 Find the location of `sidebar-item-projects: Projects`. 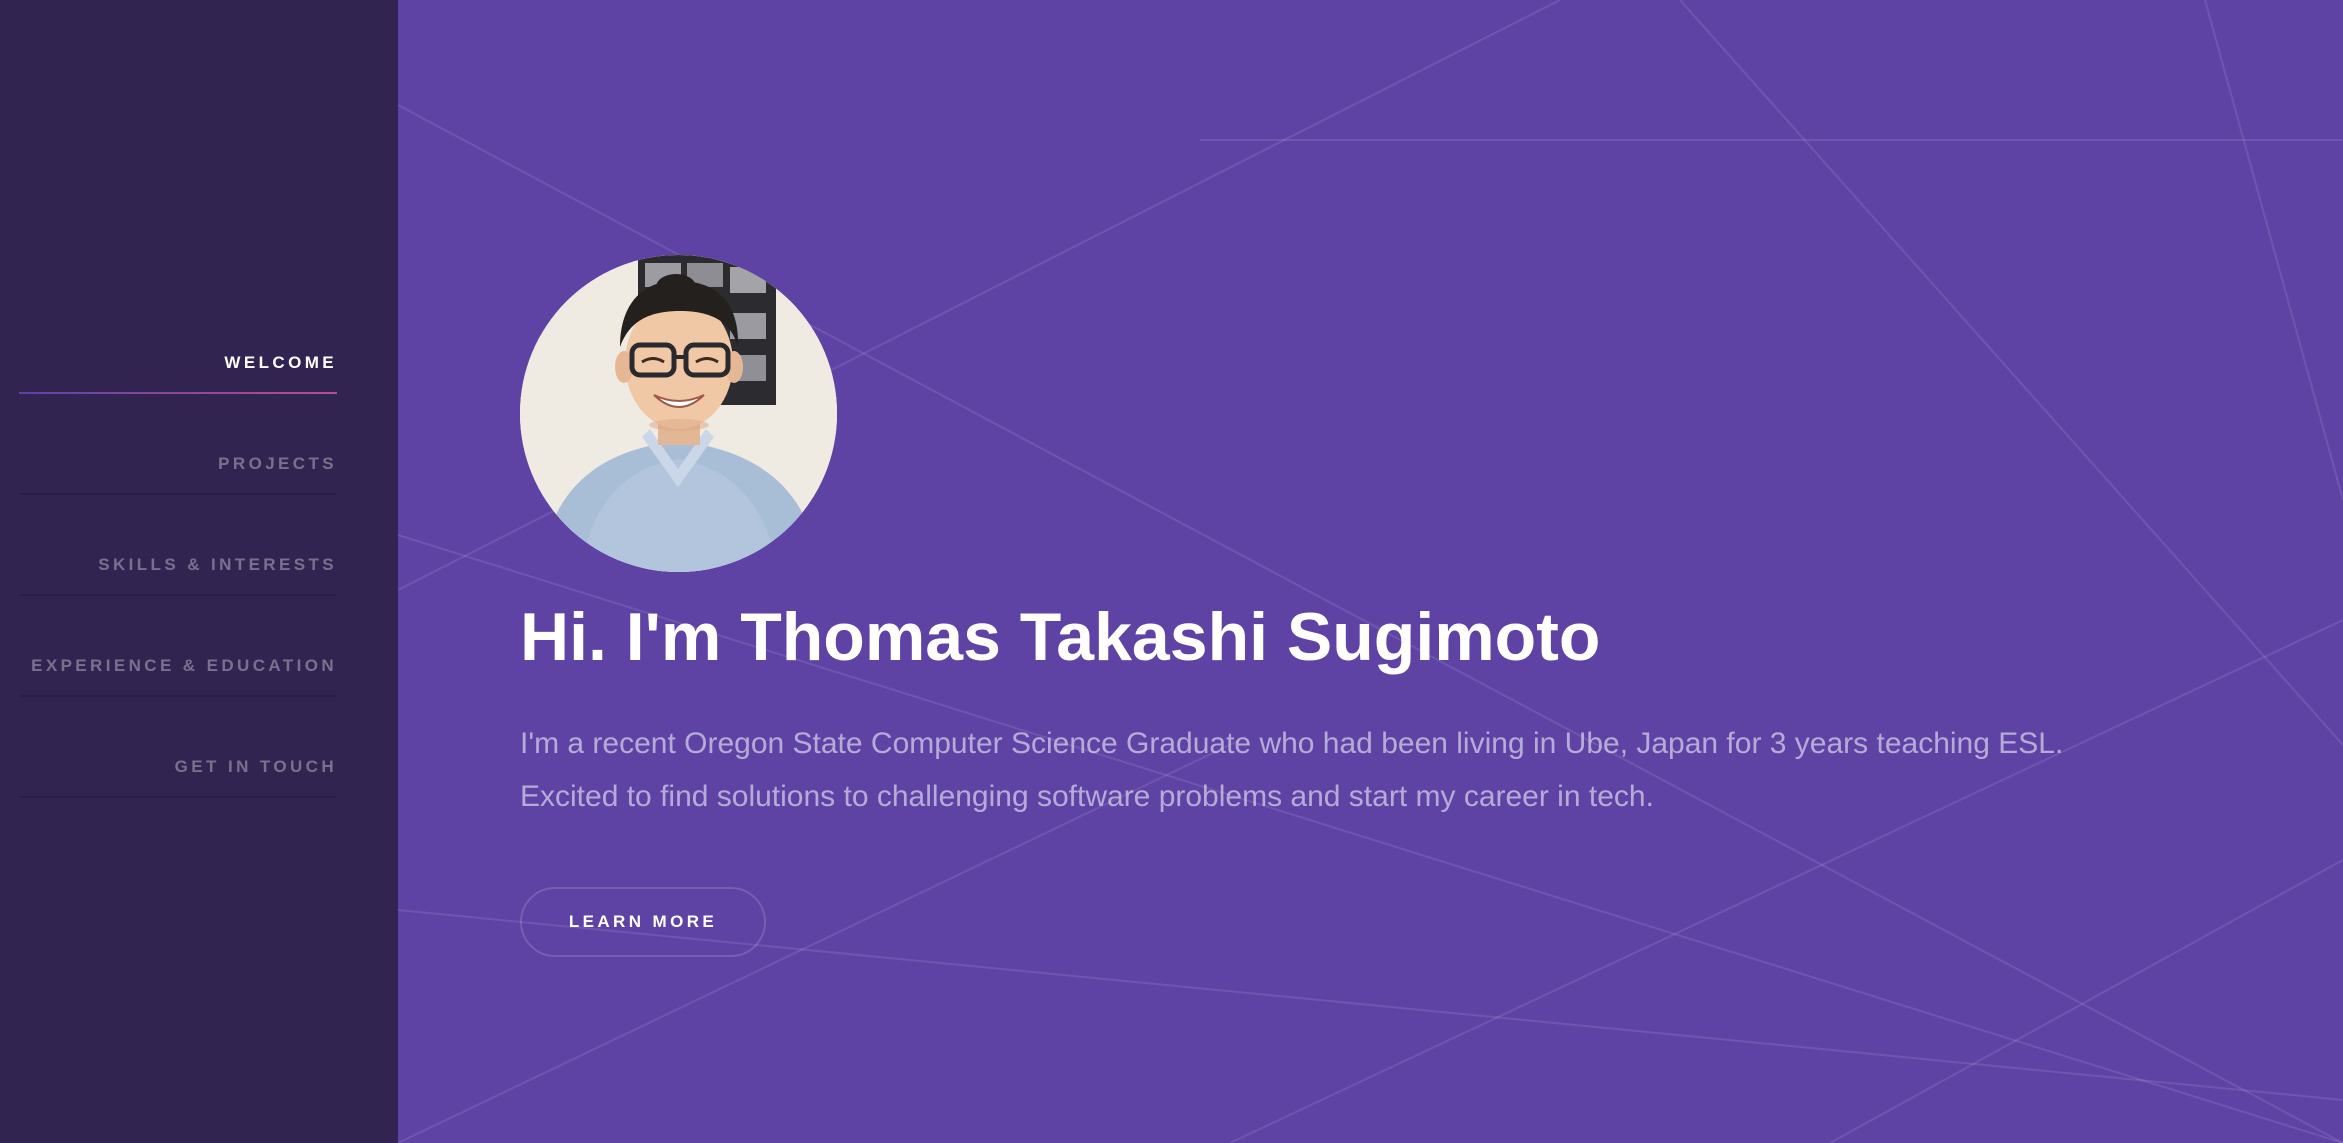

sidebar-item-projects: Projects is located at coordinates (178, 483).